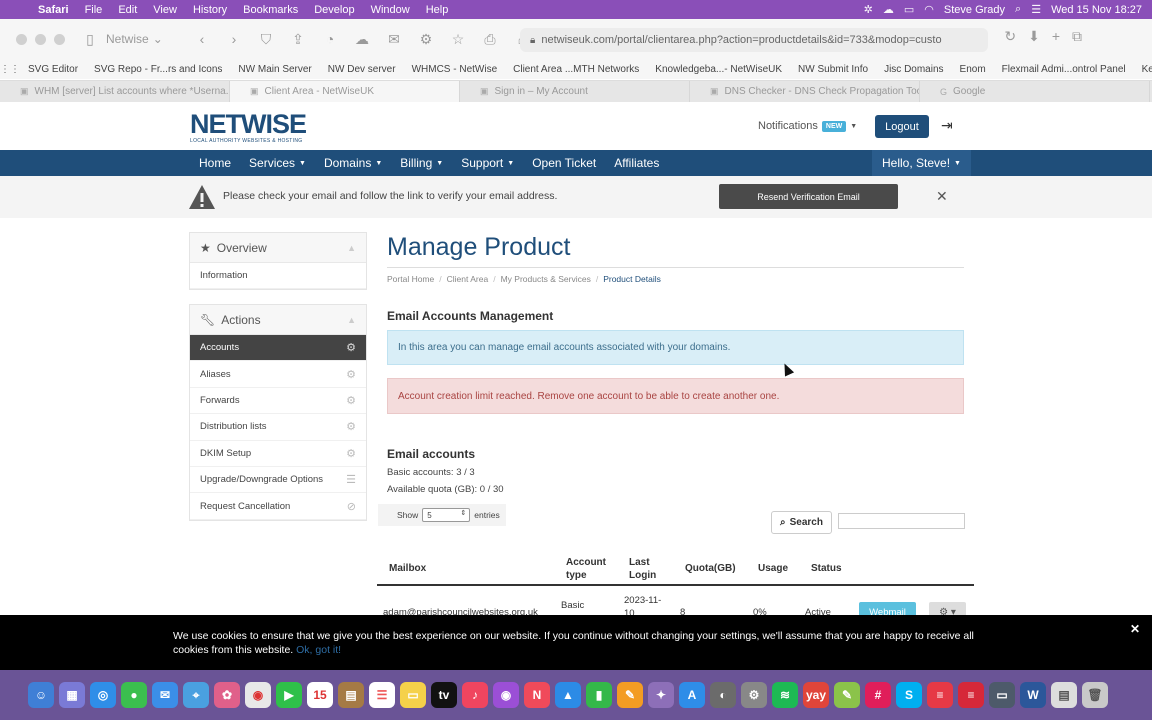 The width and height of the screenshot is (1152, 720). Describe the element at coordinates (947, 125) in the screenshot. I see `sign-out-icon: ⇥` at that location.